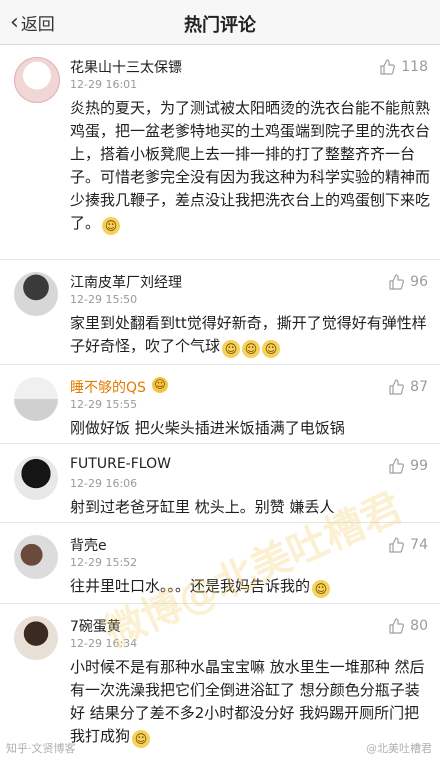  What do you see at coordinates (95, 626) in the screenshot?
I see `commenter-name: 7碗蛋黄` at bounding box center [95, 626].